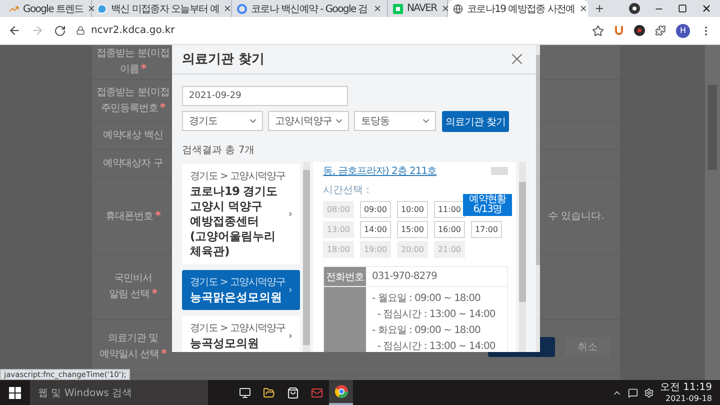  I want to click on booking-tooltip: 예약현황 6/13명, so click(487, 205).